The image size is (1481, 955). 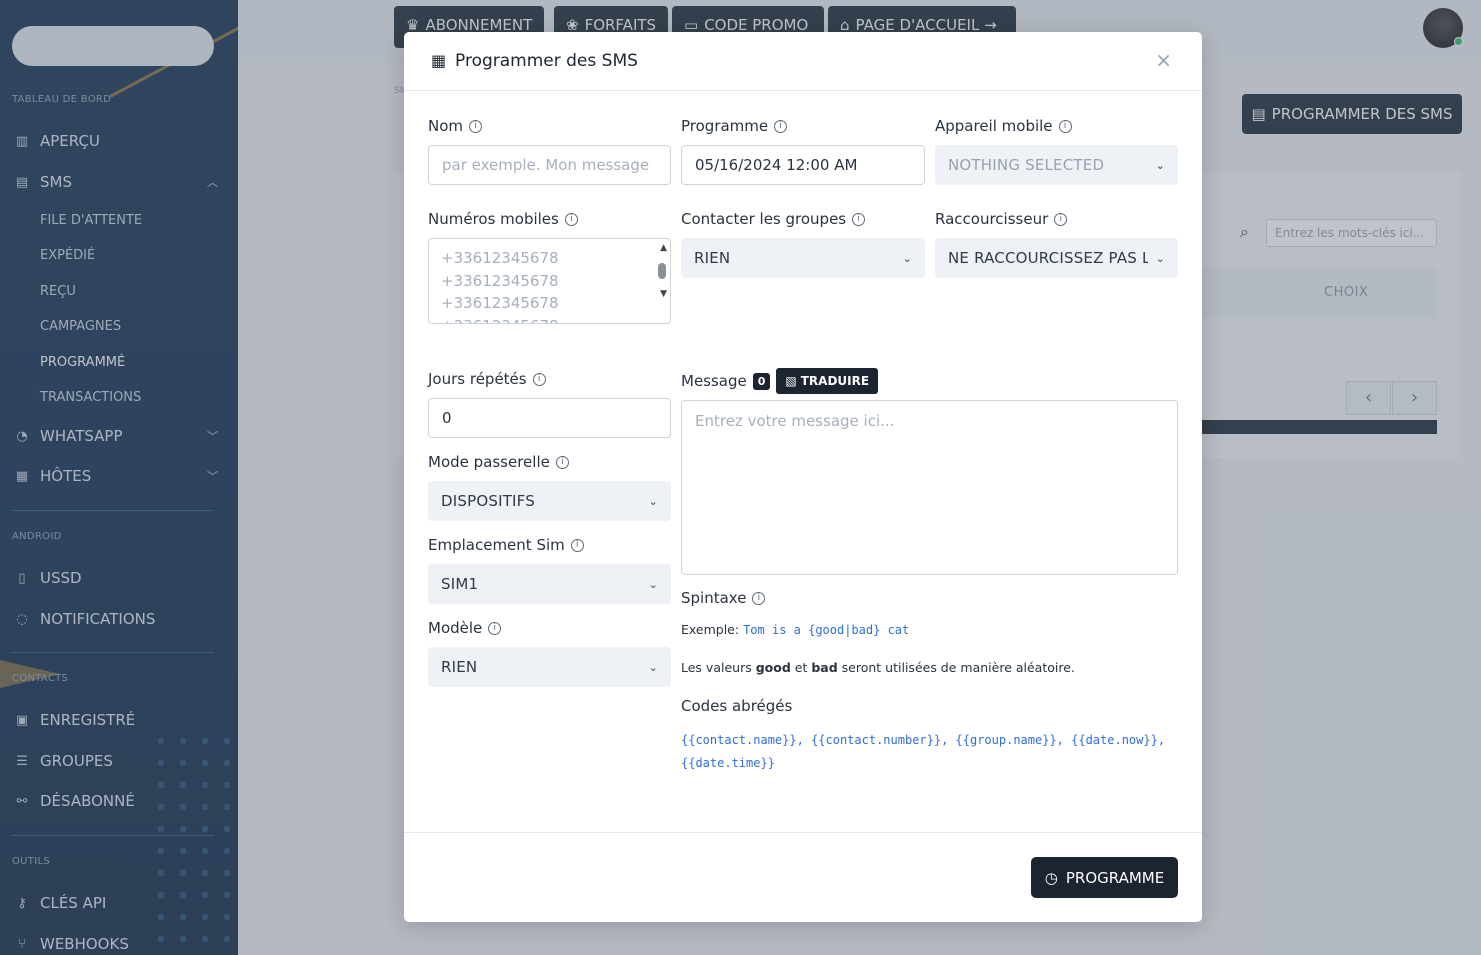 I want to click on calendar-icon: ▦, so click(x=439, y=60).